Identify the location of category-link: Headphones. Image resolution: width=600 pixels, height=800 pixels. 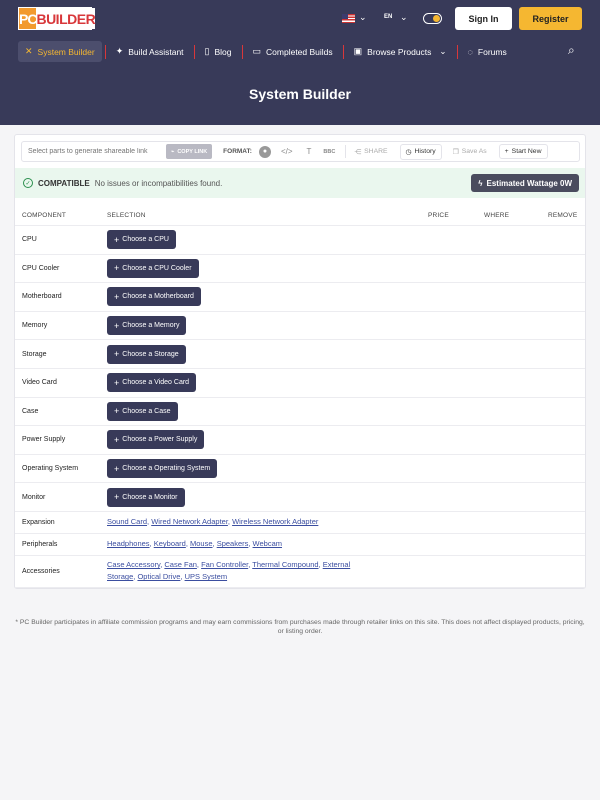
(128, 543).